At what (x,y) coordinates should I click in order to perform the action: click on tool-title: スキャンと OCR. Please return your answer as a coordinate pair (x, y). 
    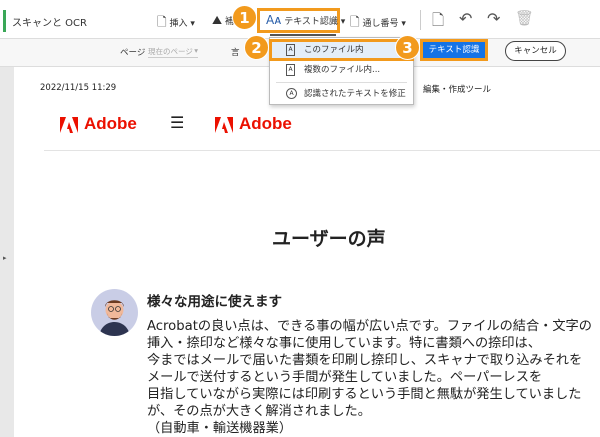
    Looking at the image, I should click on (49, 23).